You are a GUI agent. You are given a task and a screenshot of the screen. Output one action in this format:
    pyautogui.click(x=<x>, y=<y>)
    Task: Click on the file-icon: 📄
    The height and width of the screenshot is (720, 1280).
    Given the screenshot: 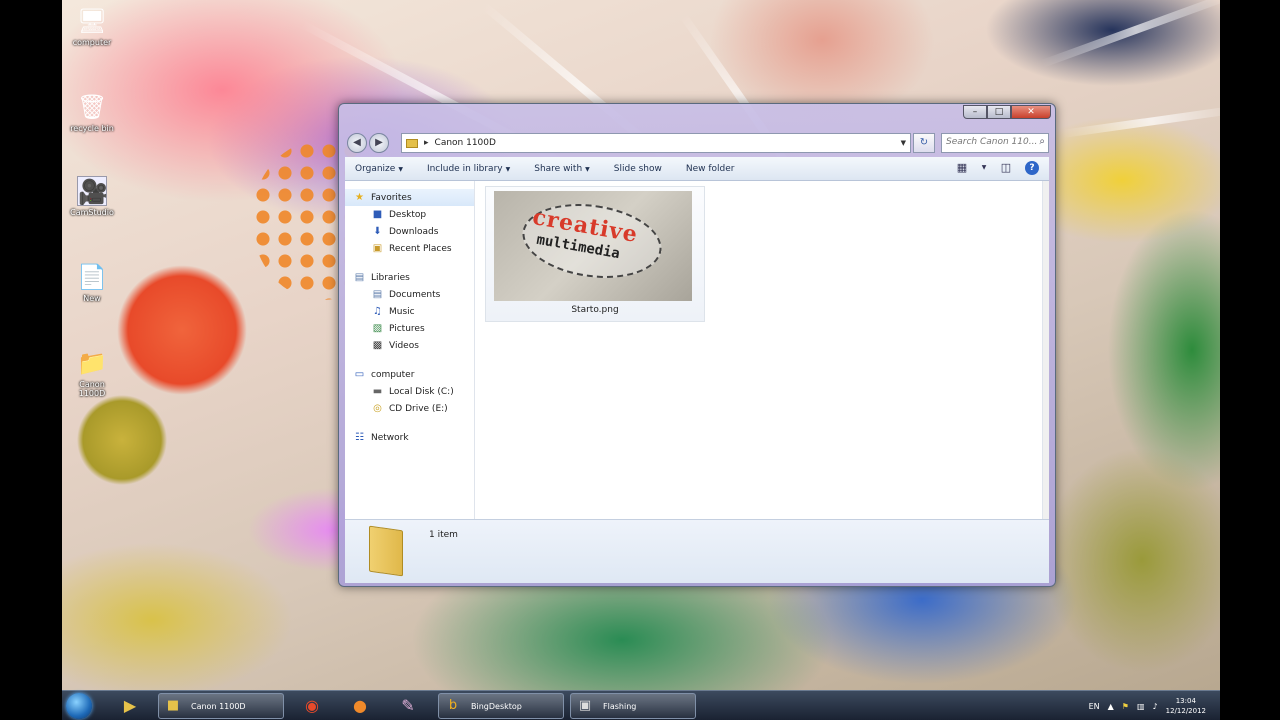 What is the action you would take?
    pyautogui.click(x=92, y=277)
    